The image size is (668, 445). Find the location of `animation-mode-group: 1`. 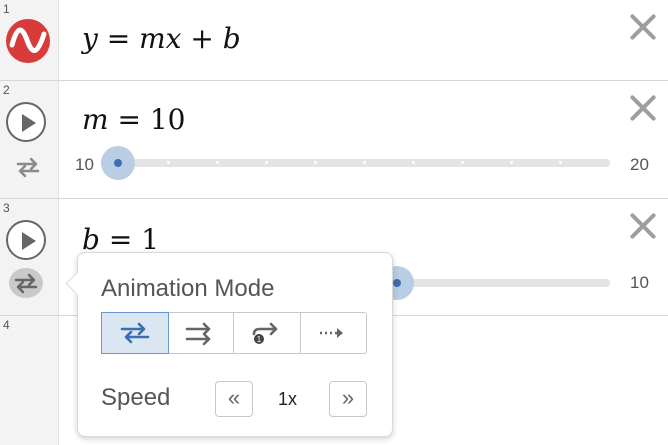

animation-mode-group: 1 is located at coordinates (234, 333).